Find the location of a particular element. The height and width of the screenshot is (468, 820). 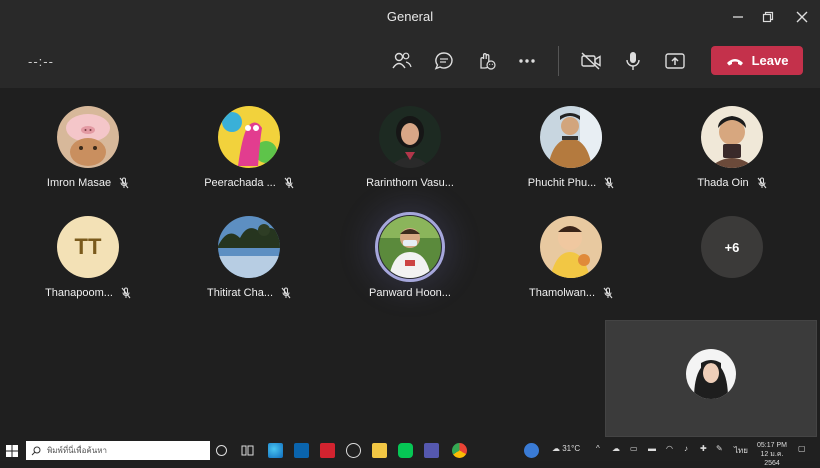

start-button is located at coordinates (12, 453).